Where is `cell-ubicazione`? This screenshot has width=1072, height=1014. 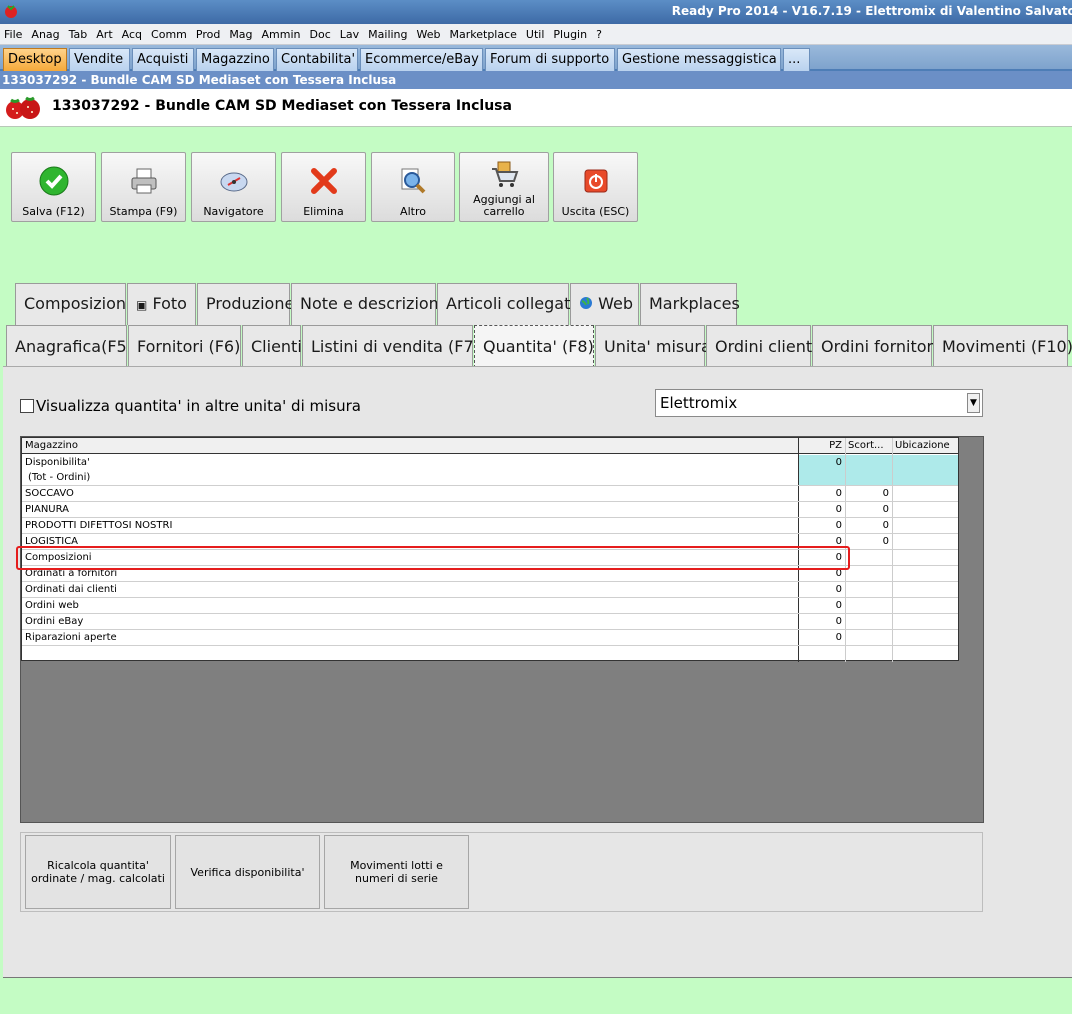 cell-ubicazione is located at coordinates (925, 470).